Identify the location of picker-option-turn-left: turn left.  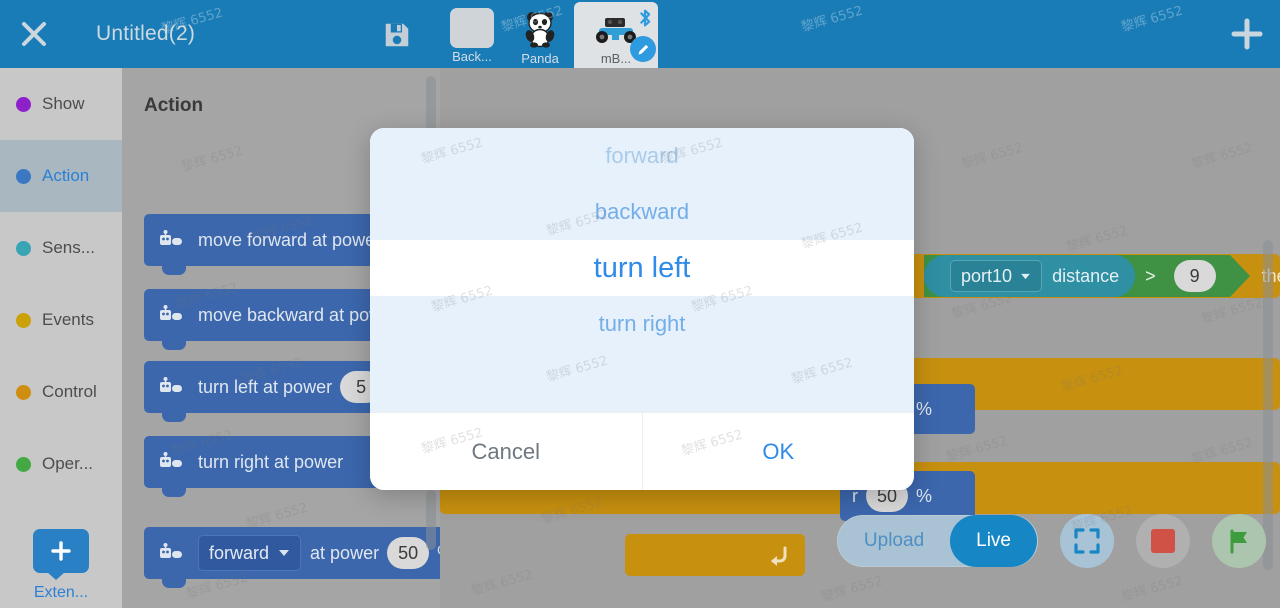
(642, 268).